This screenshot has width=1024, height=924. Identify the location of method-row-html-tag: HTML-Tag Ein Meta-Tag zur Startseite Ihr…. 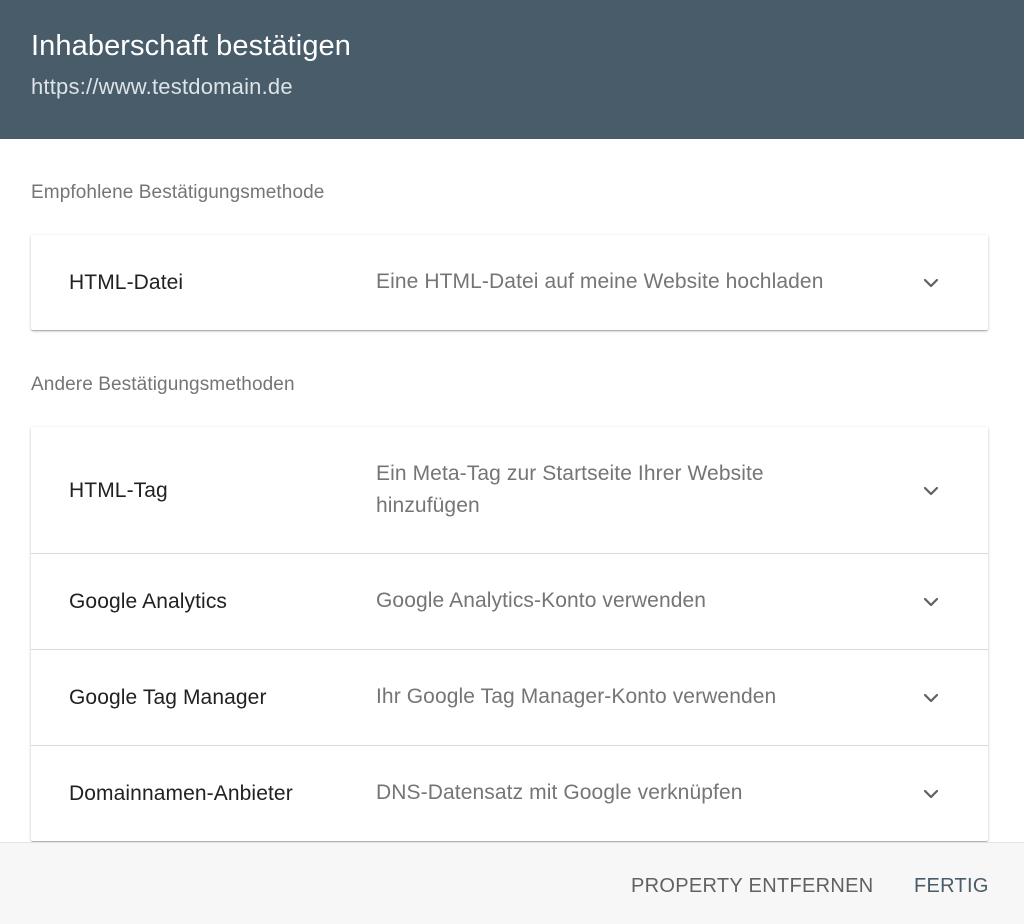
(509, 490).